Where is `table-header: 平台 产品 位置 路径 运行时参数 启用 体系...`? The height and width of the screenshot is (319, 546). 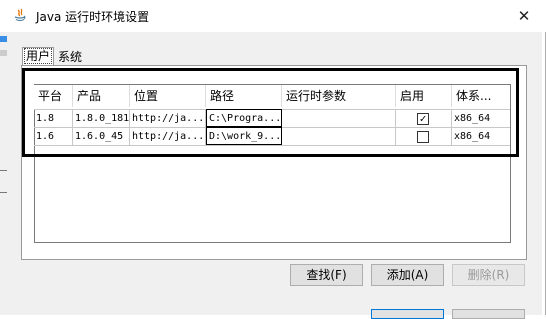
table-header: 平台 产品 位置 路径 运行时参数 启用 体系... is located at coordinates (272, 97).